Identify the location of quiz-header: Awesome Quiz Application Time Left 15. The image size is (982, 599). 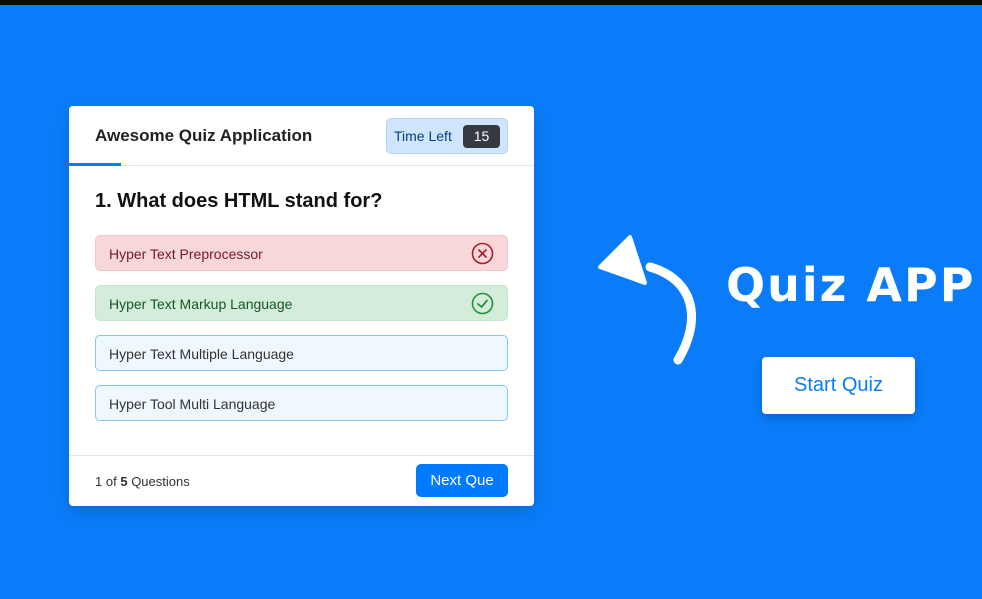
(301, 136).